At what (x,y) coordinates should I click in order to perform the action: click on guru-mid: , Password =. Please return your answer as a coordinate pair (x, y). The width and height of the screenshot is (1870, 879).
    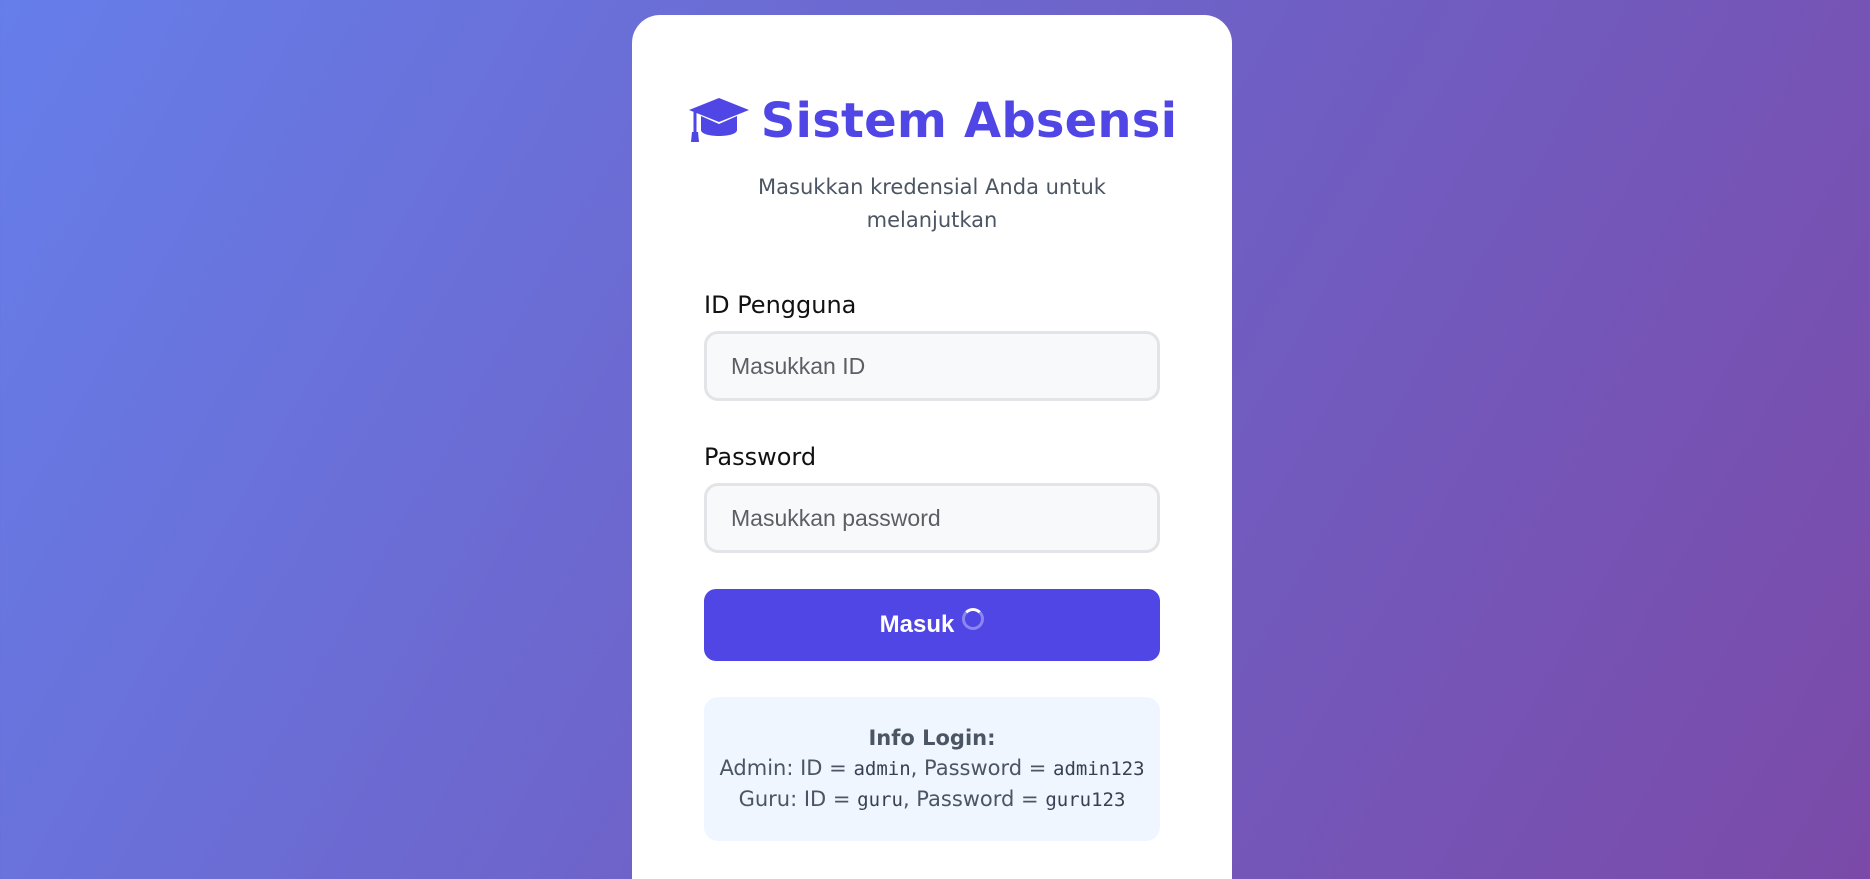
    Looking at the image, I should click on (974, 799).